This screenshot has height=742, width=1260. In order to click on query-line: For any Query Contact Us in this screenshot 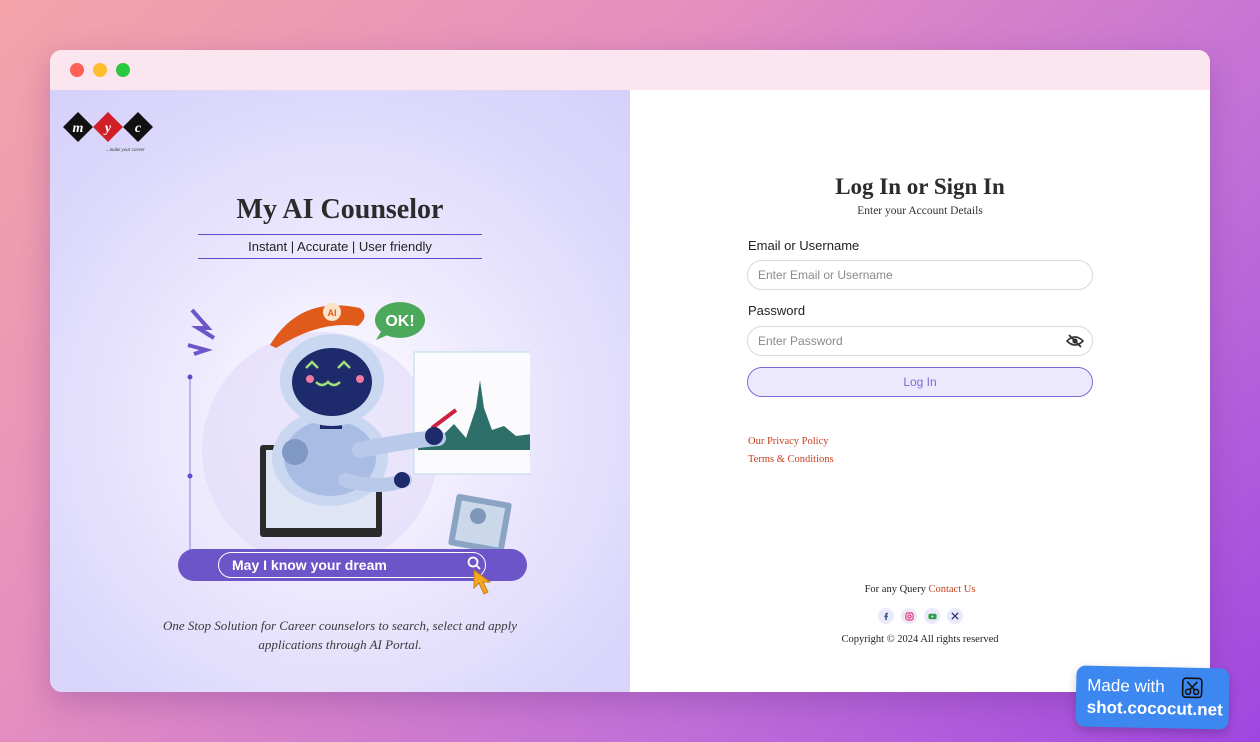, I will do `click(920, 589)`.